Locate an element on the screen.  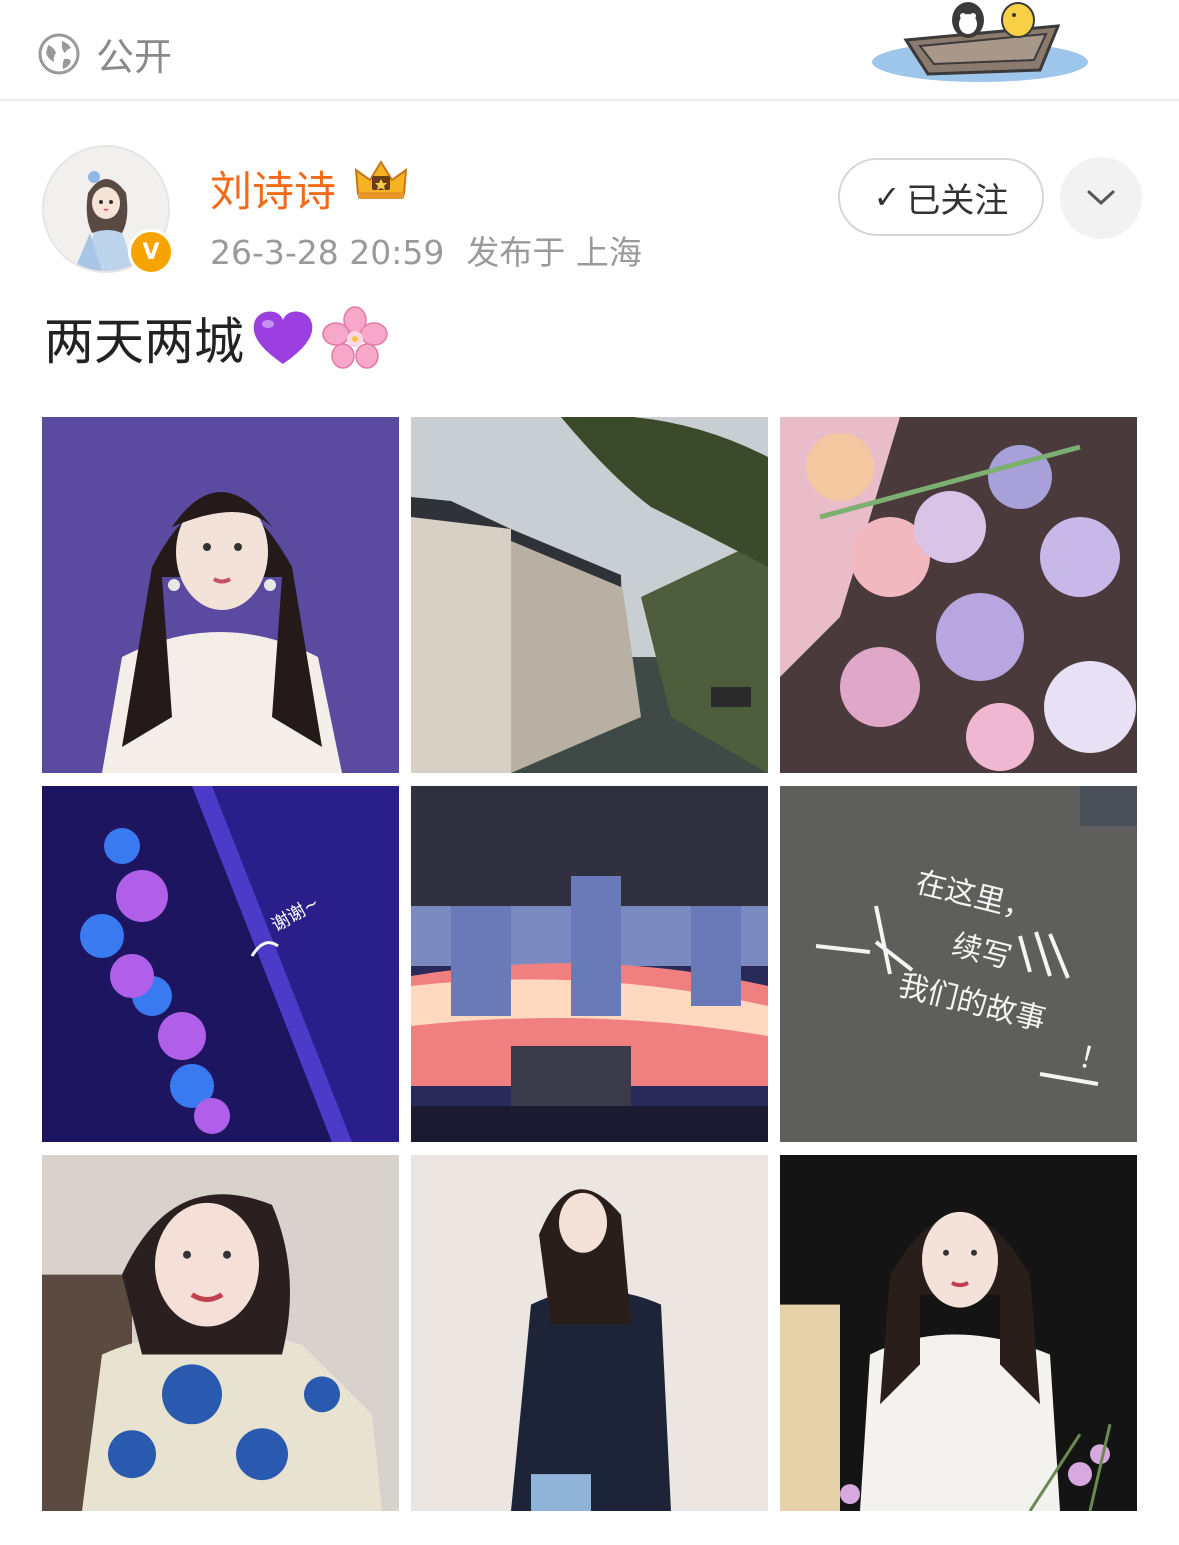
post-date: 26-3-28 20:59 is located at coordinates (327, 252).